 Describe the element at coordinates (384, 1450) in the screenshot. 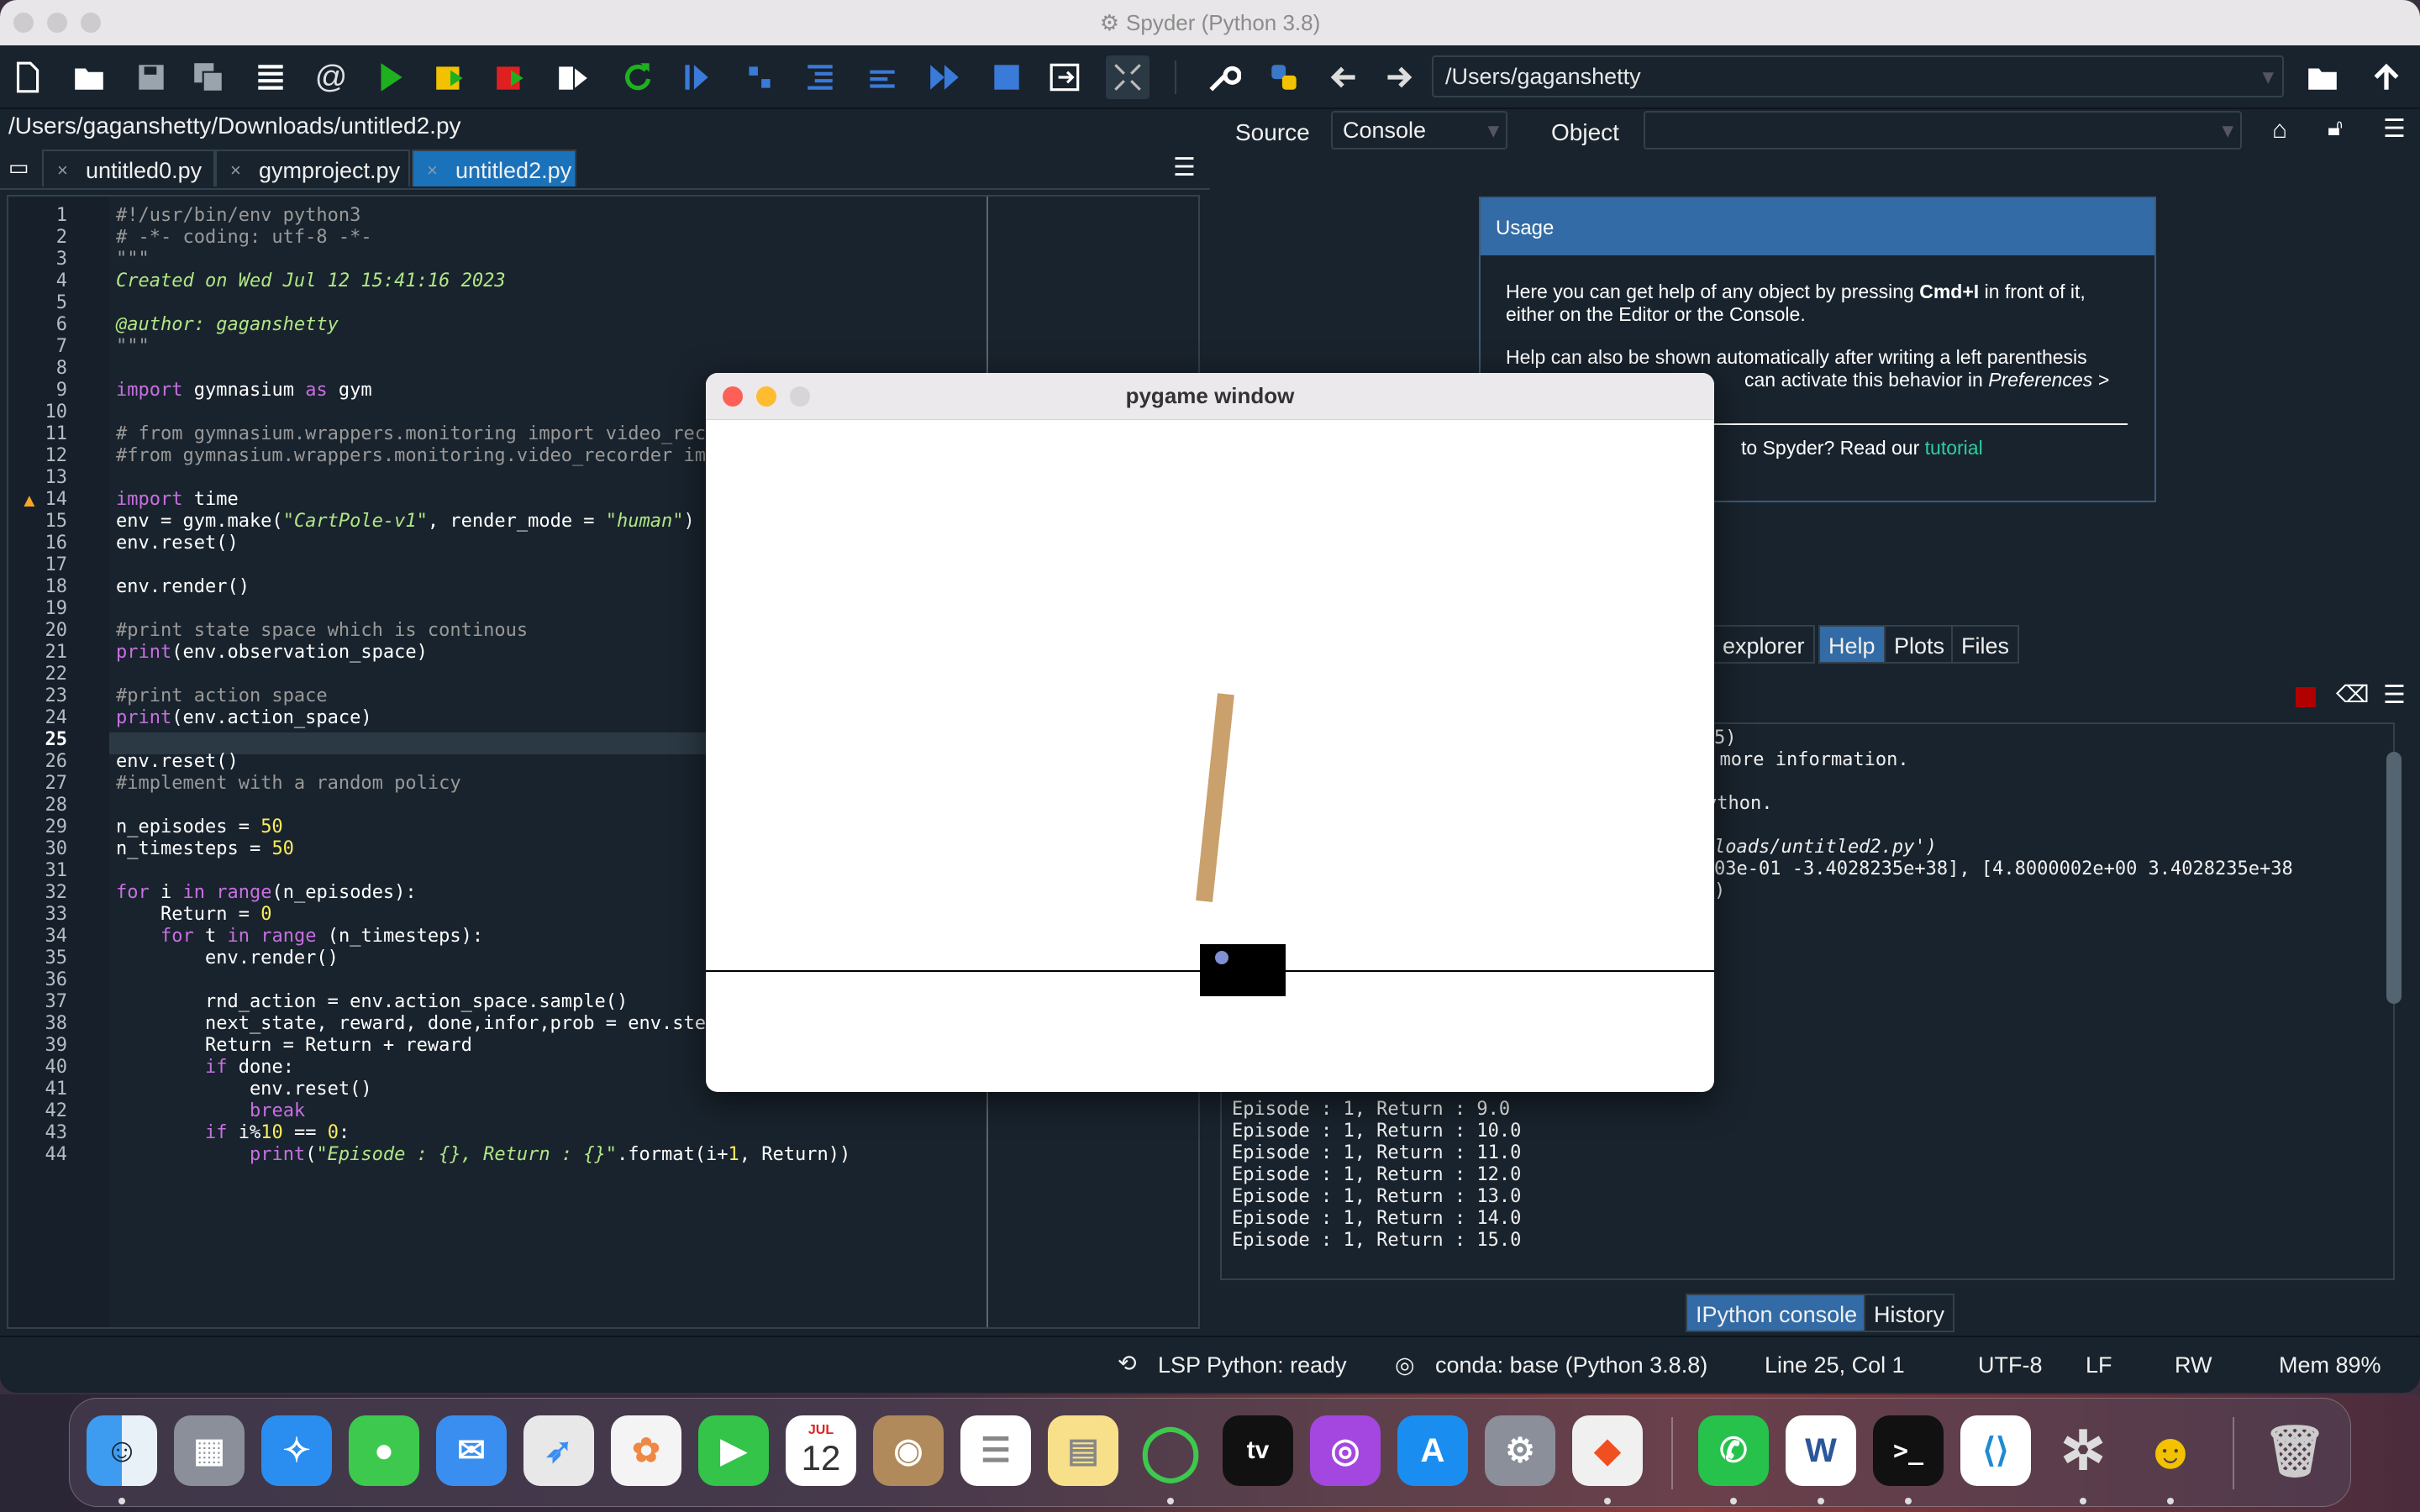

I see `messages-icon: ●` at that location.